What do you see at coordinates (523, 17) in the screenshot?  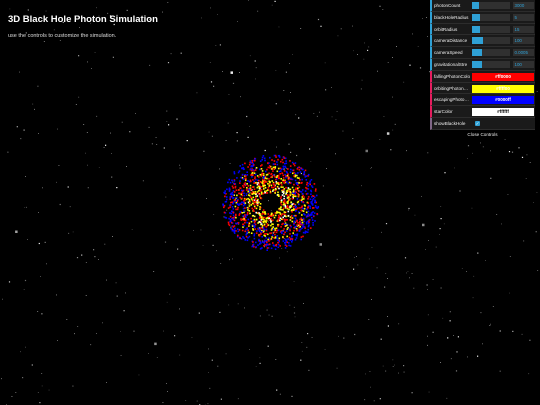 I see `control-value-input: 5` at bounding box center [523, 17].